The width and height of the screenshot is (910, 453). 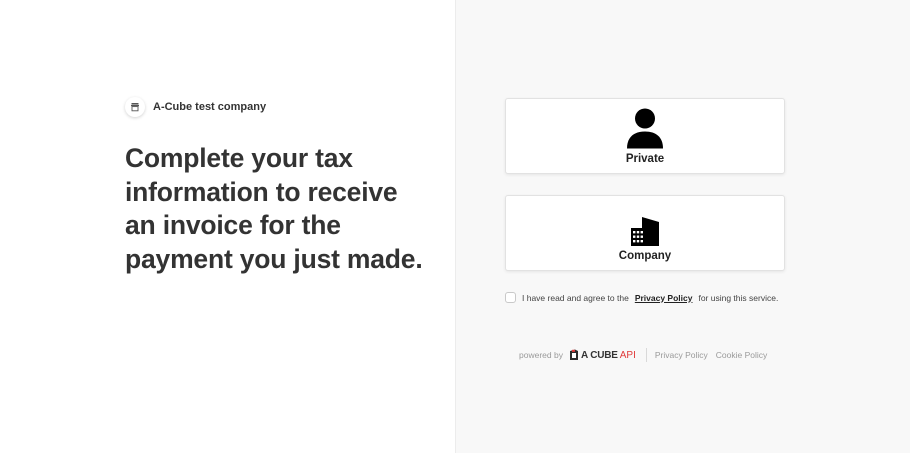 What do you see at coordinates (742, 355) in the screenshot?
I see `footer-cookie-policy-link: Cookie Policy` at bounding box center [742, 355].